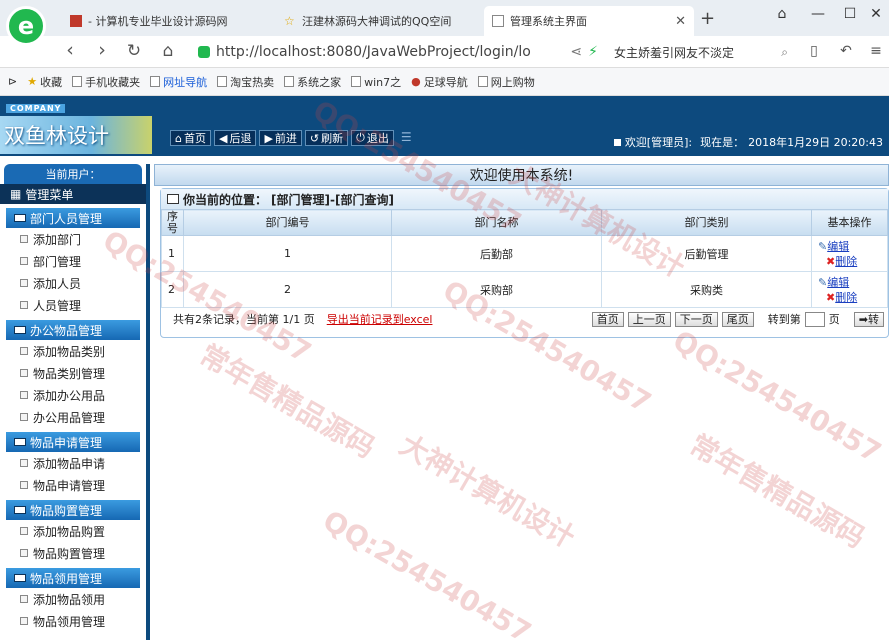 The image size is (889, 640). I want to click on col-header-code: 部门编号, so click(287, 222).